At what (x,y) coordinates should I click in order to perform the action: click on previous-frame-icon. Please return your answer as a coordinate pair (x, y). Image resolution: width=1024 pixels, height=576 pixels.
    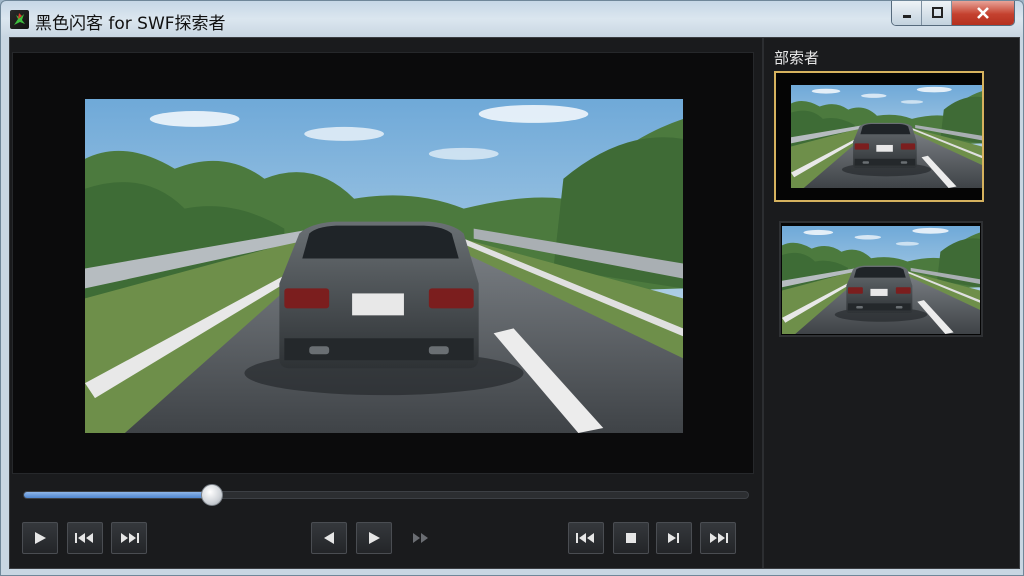
    Looking at the image, I should click on (329, 538).